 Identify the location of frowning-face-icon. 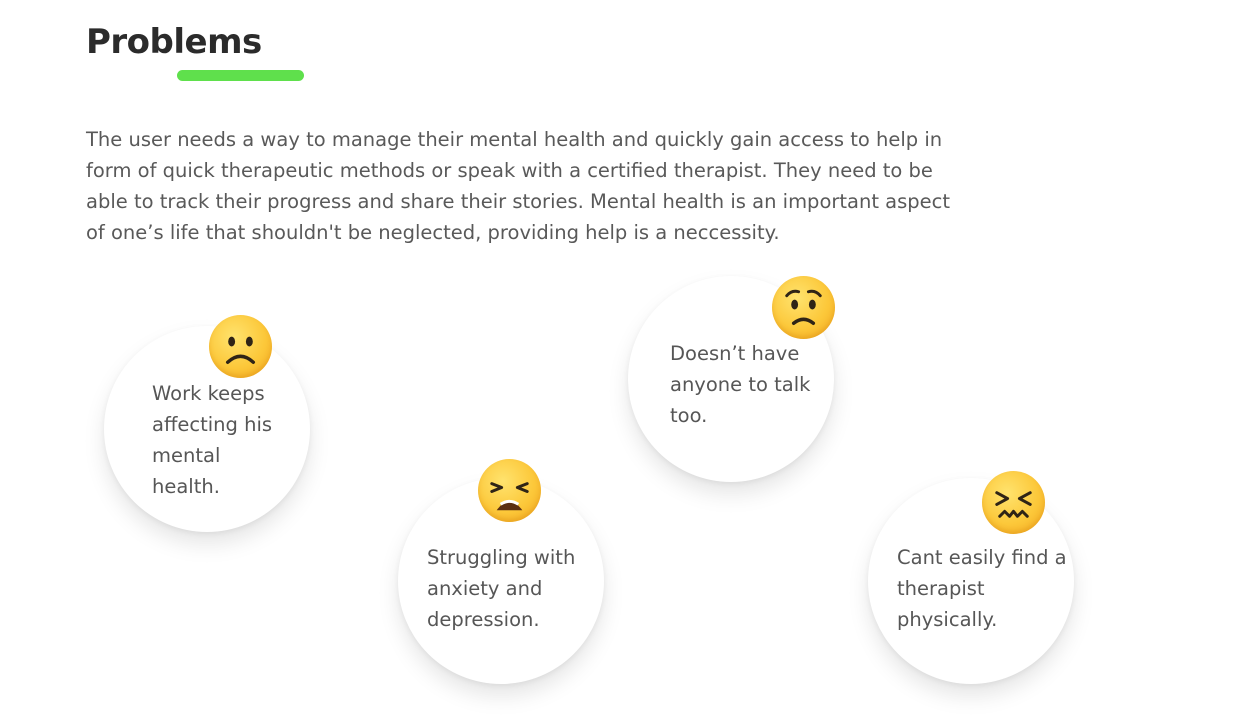
(240, 346).